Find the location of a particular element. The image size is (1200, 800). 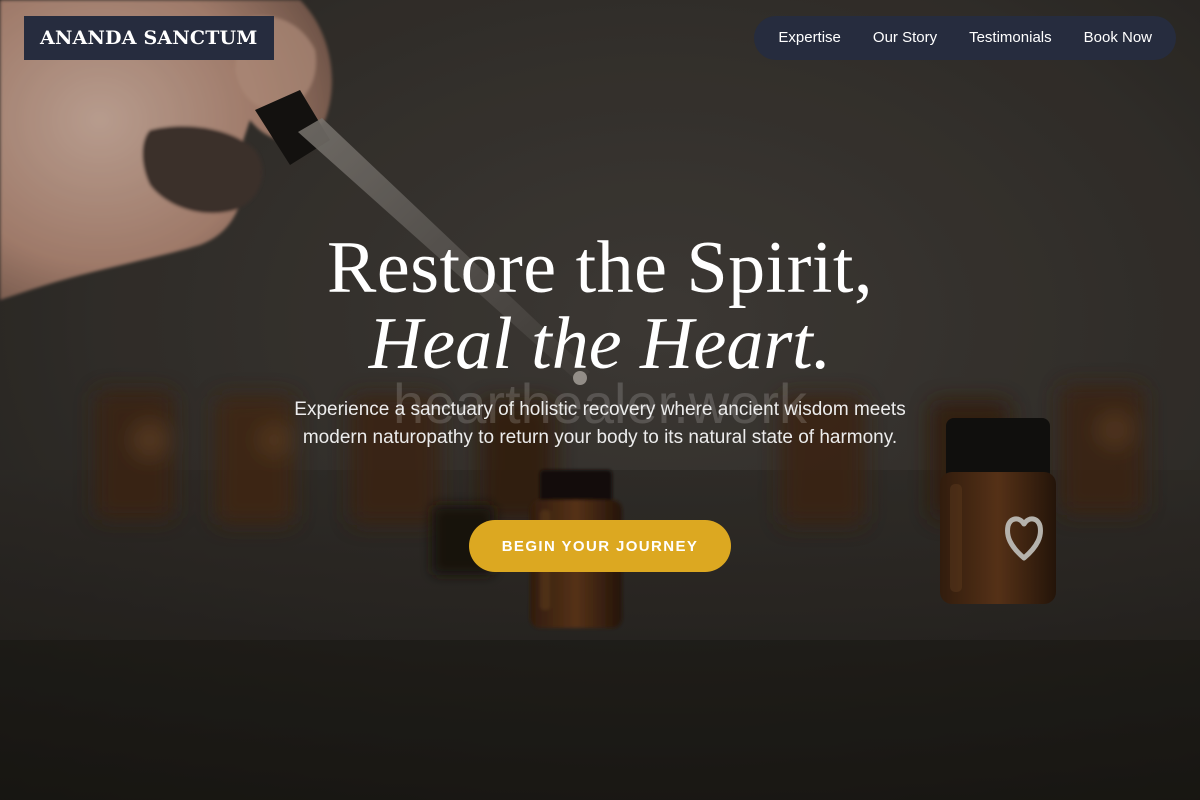

brand-logo: ANANDA SANCTUM is located at coordinates (149, 38).